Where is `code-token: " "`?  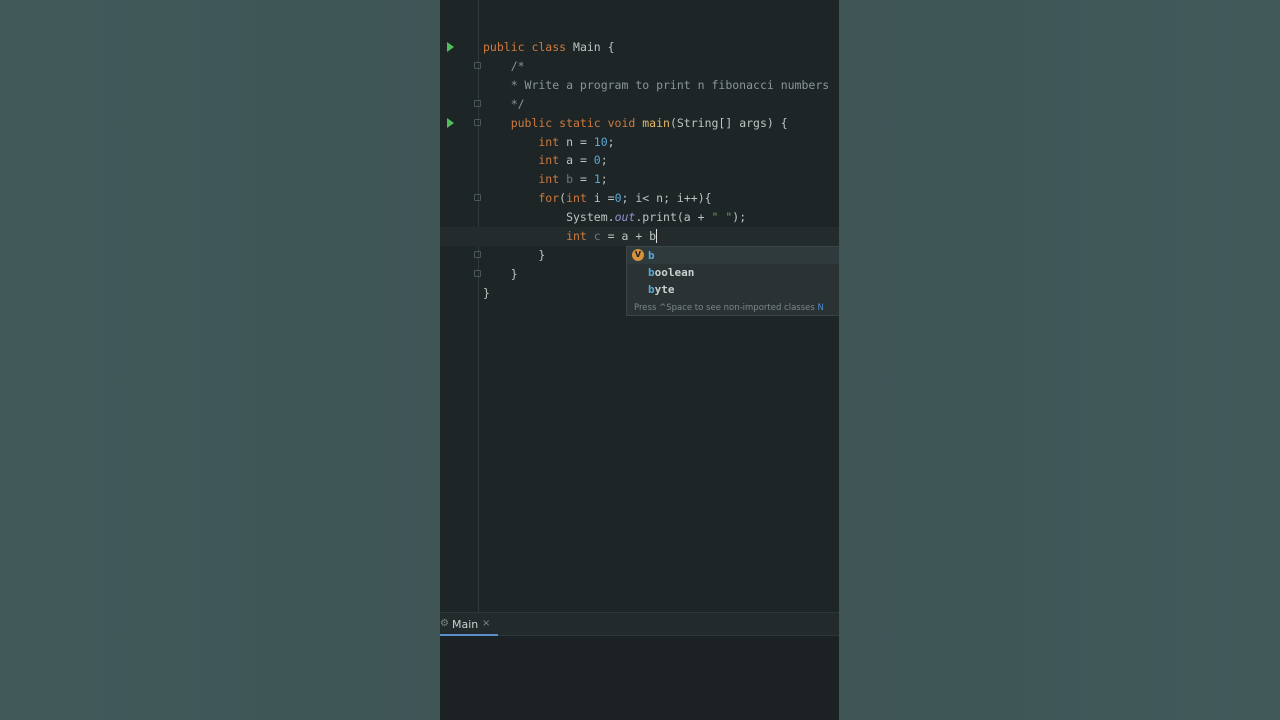 code-token: " " is located at coordinates (722, 217).